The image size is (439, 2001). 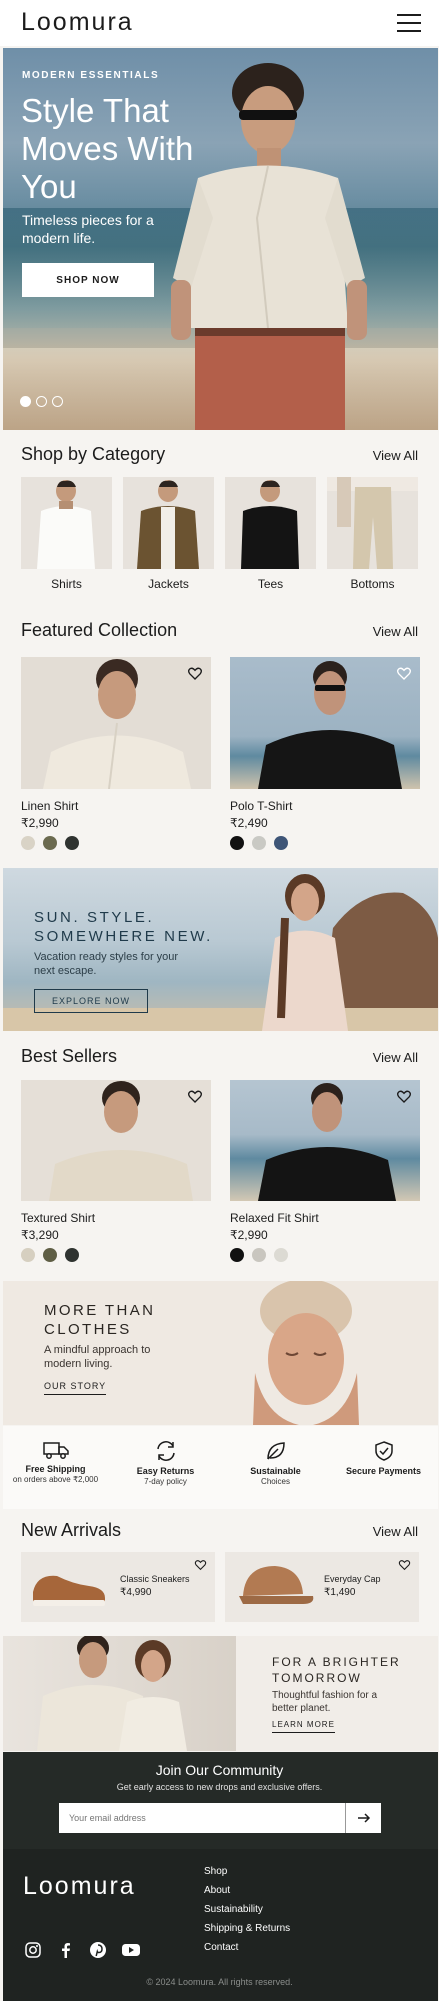 What do you see at coordinates (66, 1950) in the screenshot?
I see `facebook-icon` at bounding box center [66, 1950].